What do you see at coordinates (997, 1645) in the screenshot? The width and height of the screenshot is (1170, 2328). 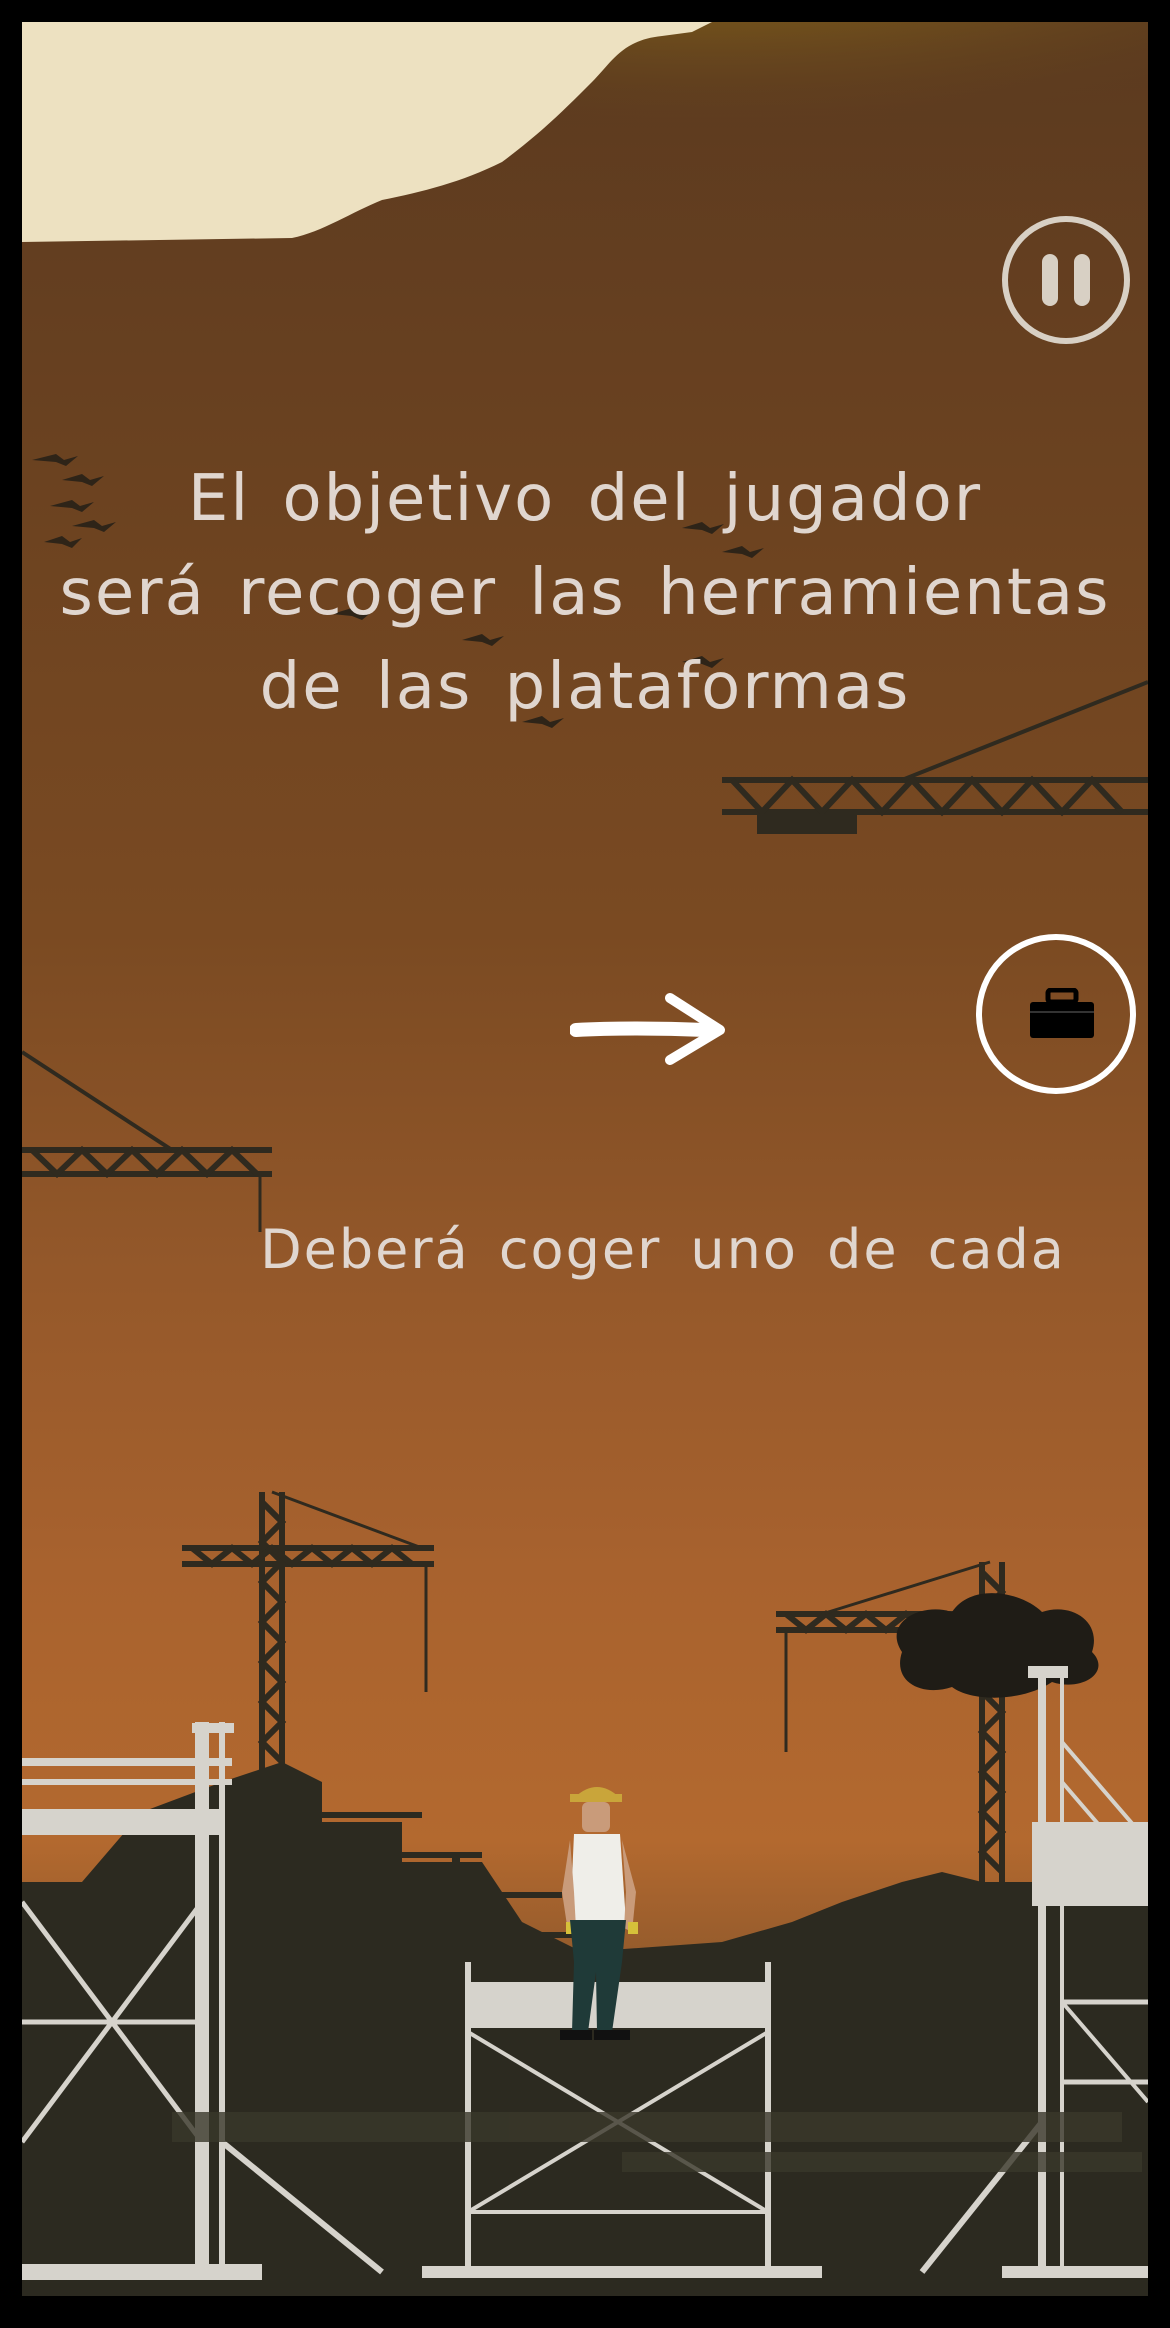 I see `smoke-cloud` at bounding box center [997, 1645].